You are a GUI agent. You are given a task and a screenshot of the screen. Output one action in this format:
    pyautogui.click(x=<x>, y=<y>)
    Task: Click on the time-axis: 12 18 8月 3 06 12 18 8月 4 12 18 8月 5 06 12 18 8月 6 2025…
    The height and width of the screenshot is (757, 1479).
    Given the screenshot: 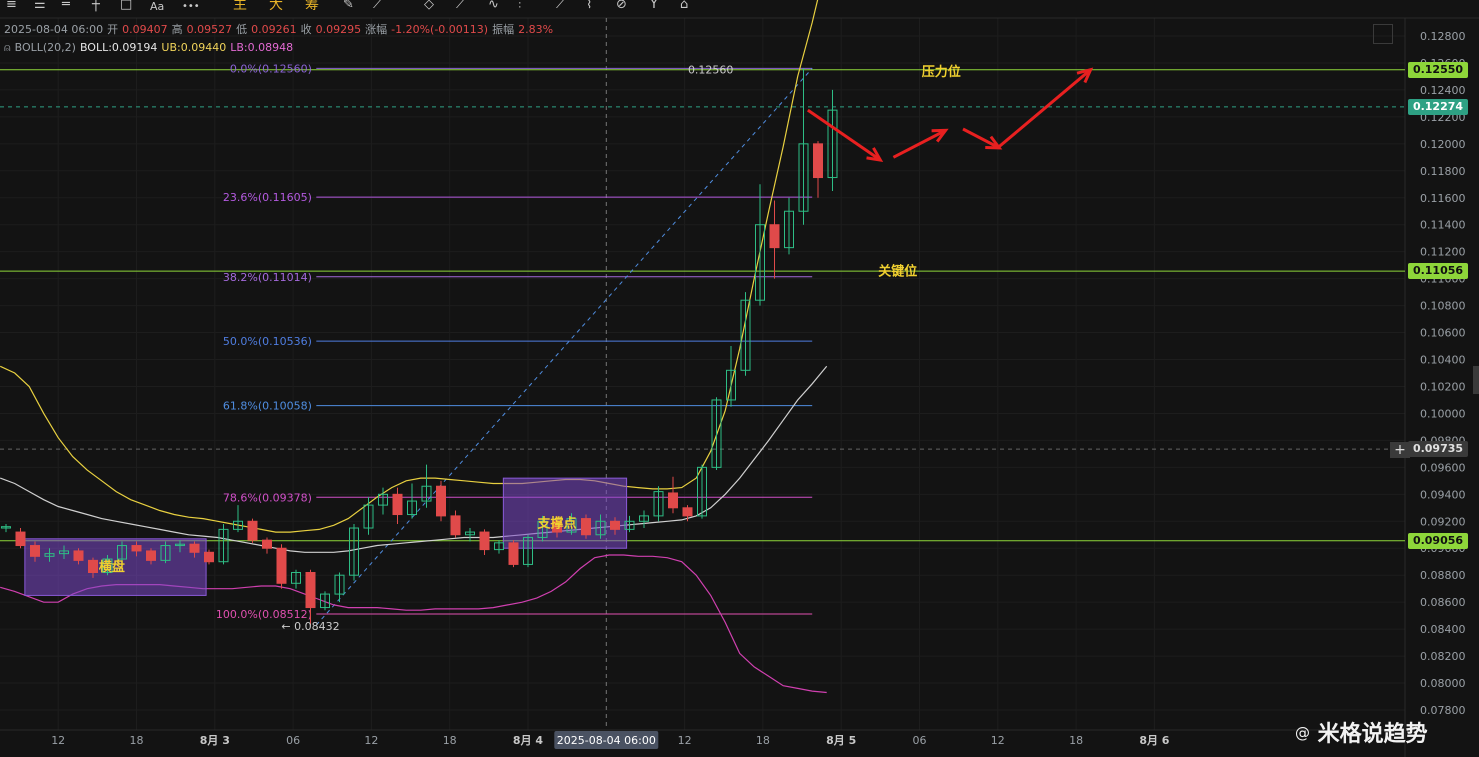 What is the action you would take?
    pyautogui.click(x=610, y=740)
    